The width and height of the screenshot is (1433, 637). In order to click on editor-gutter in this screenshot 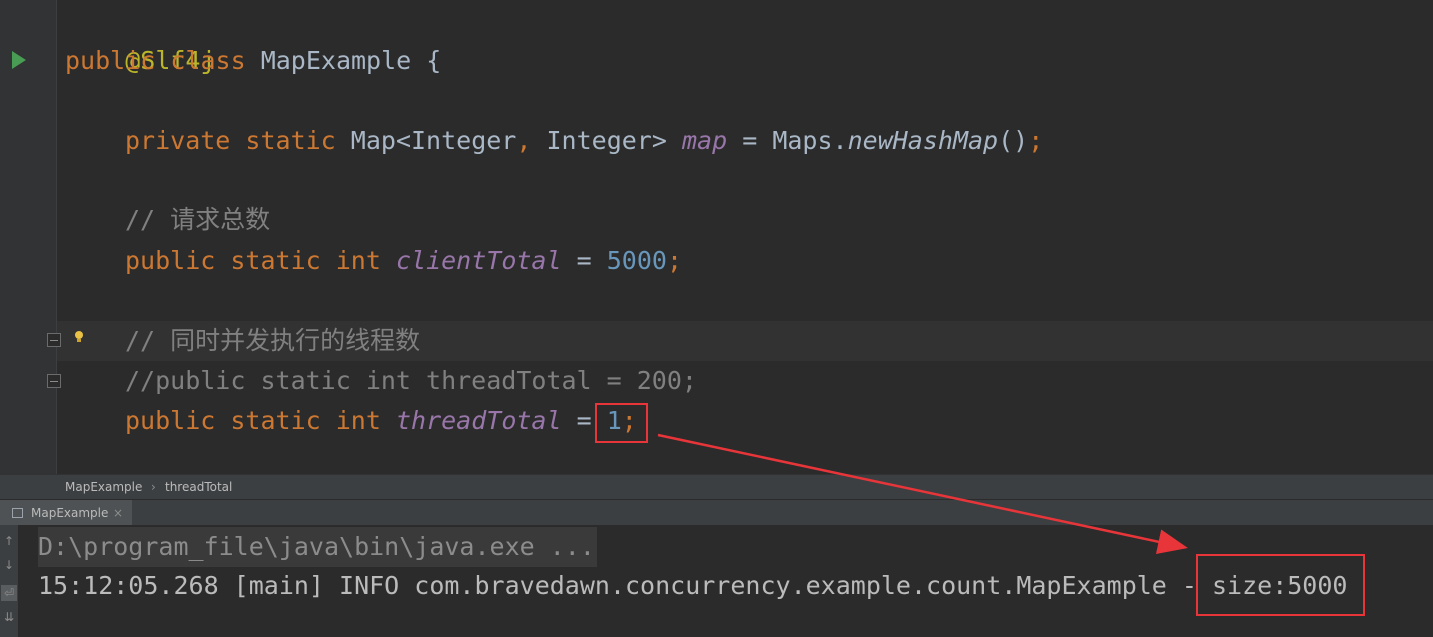, I will do `click(28, 237)`.